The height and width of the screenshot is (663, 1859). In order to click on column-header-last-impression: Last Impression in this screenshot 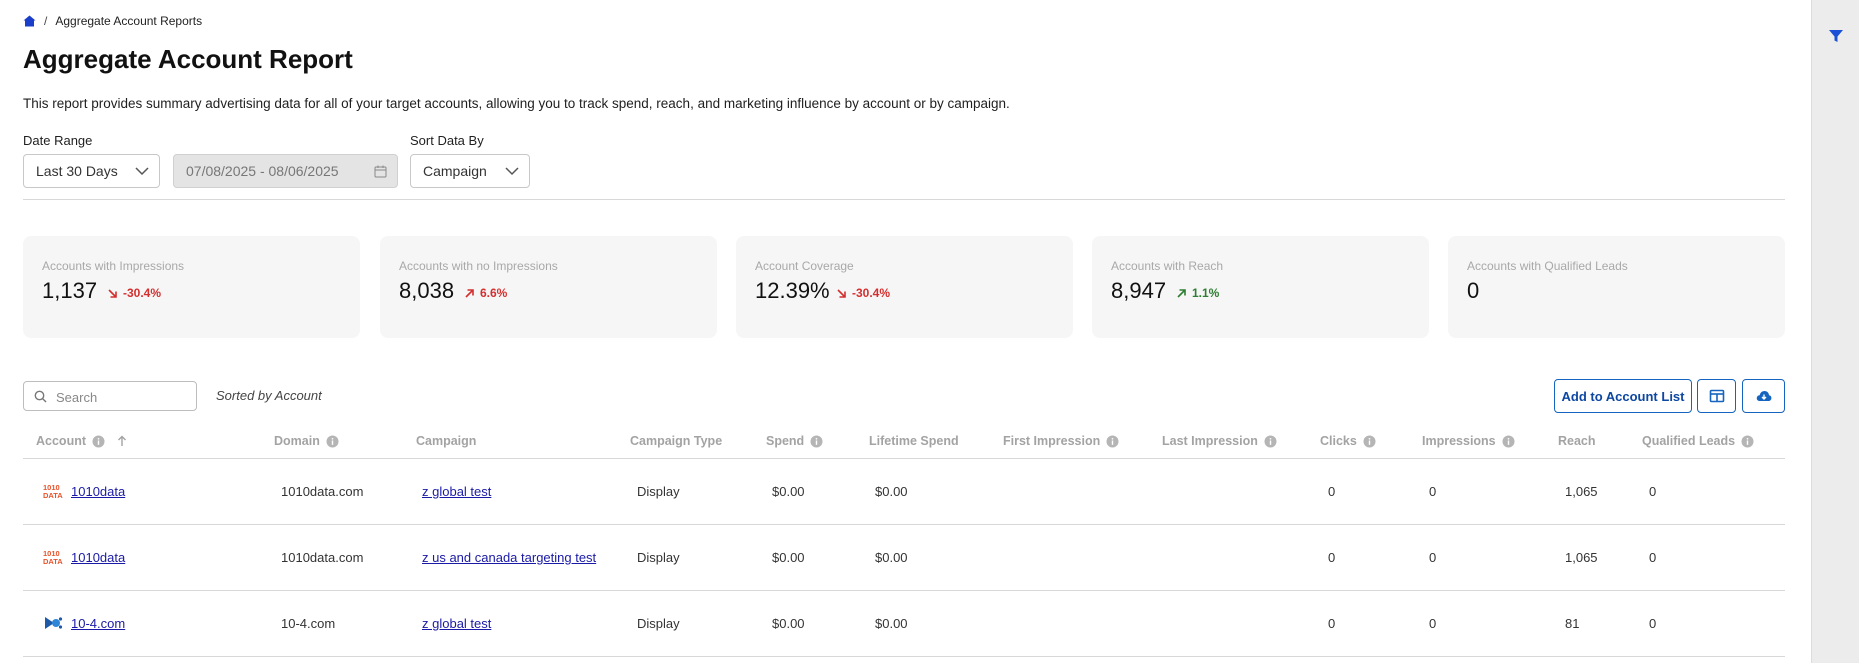, I will do `click(1219, 441)`.